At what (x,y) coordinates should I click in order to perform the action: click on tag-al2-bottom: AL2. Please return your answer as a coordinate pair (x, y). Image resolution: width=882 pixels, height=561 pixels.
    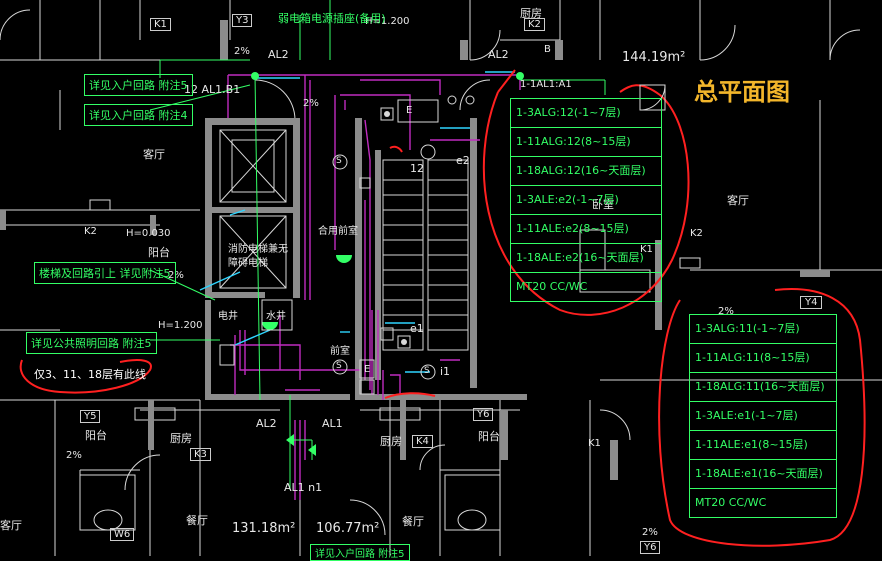
    Looking at the image, I should click on (266, 423).